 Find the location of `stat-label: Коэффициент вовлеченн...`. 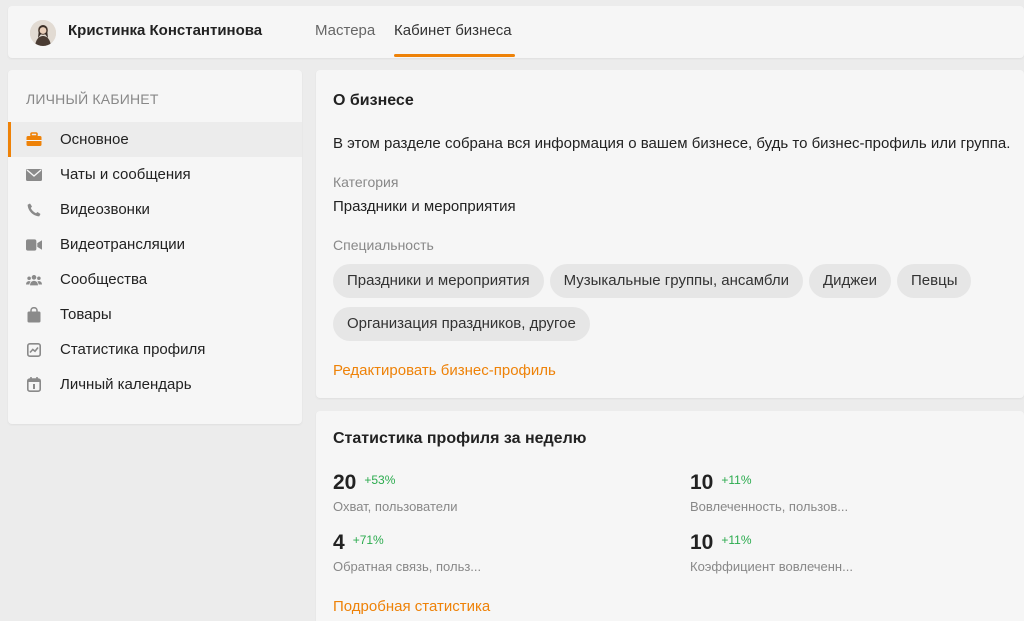

stat-label: Коэффициент вовлеченн... is located at coordinates (771, 566).